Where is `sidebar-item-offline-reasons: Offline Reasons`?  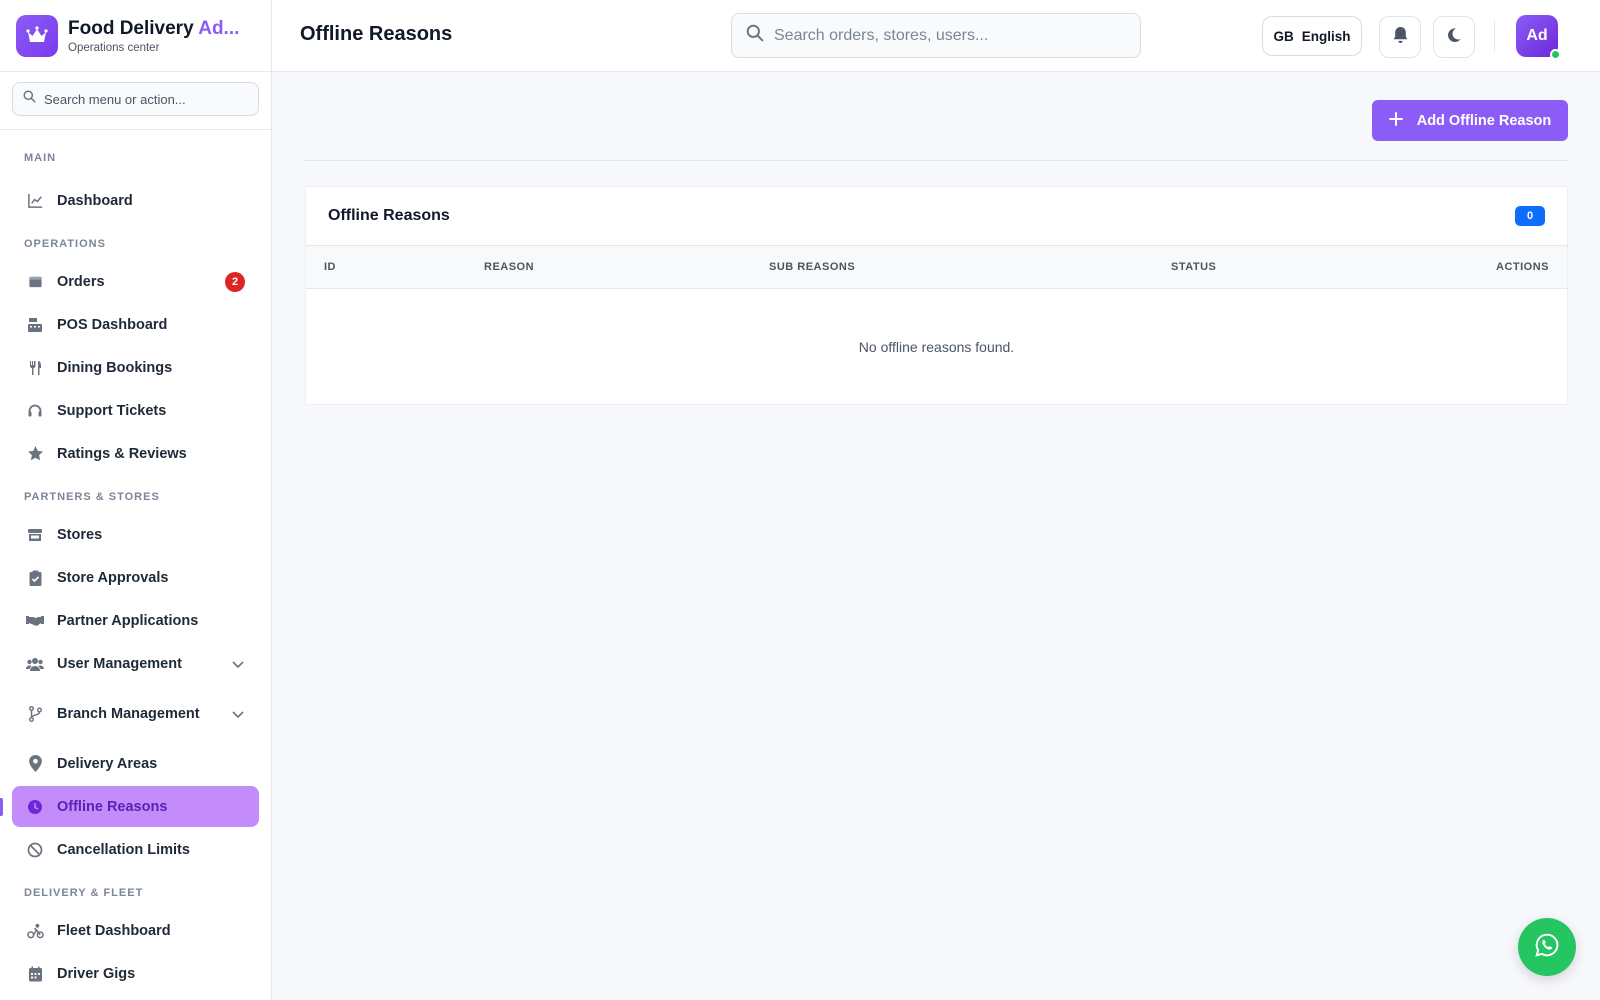
sidebar-item-offline-reasons: Offline Reasons is located at coordinates (129, 806).